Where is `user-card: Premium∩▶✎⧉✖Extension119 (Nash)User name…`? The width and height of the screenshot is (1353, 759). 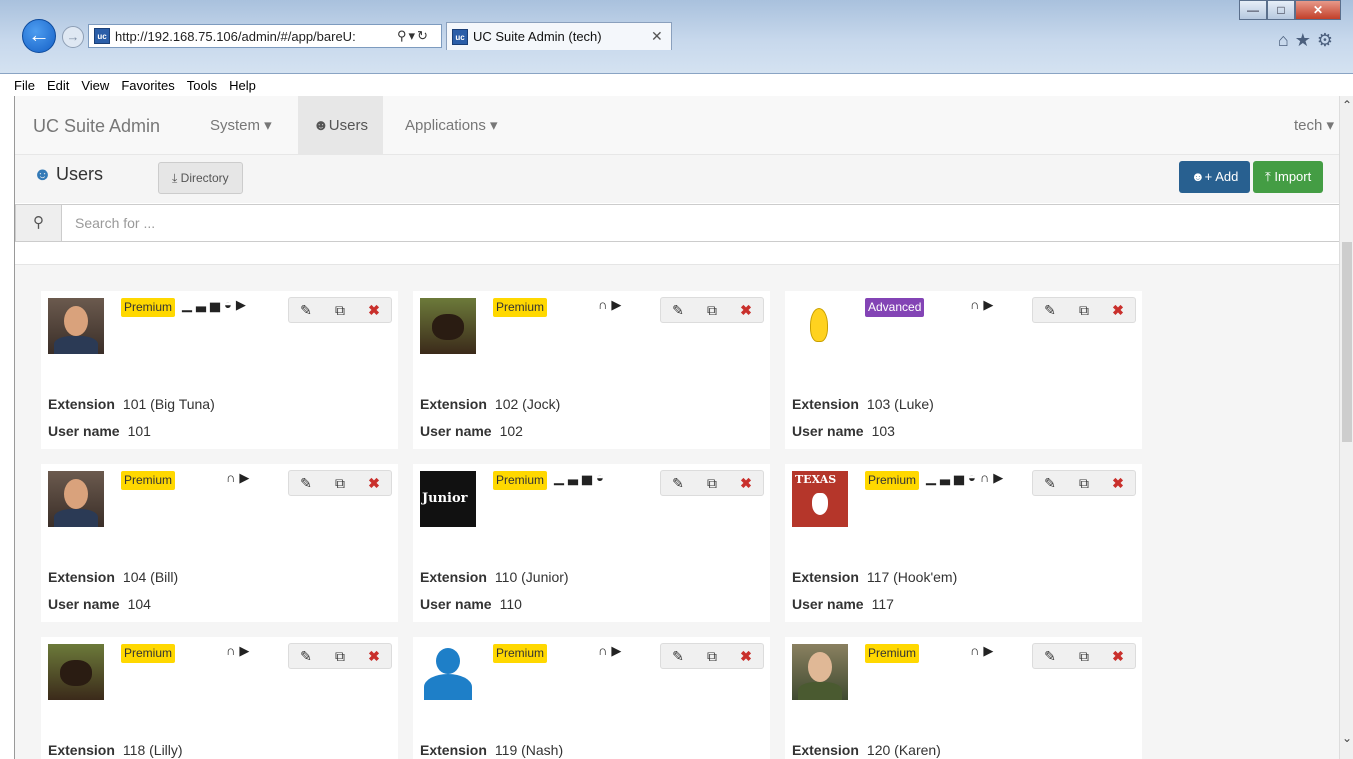
user-card: Premium∩▶✎⧉✖Extension119 (Nash)User name… is located at coordinates (591, 698).